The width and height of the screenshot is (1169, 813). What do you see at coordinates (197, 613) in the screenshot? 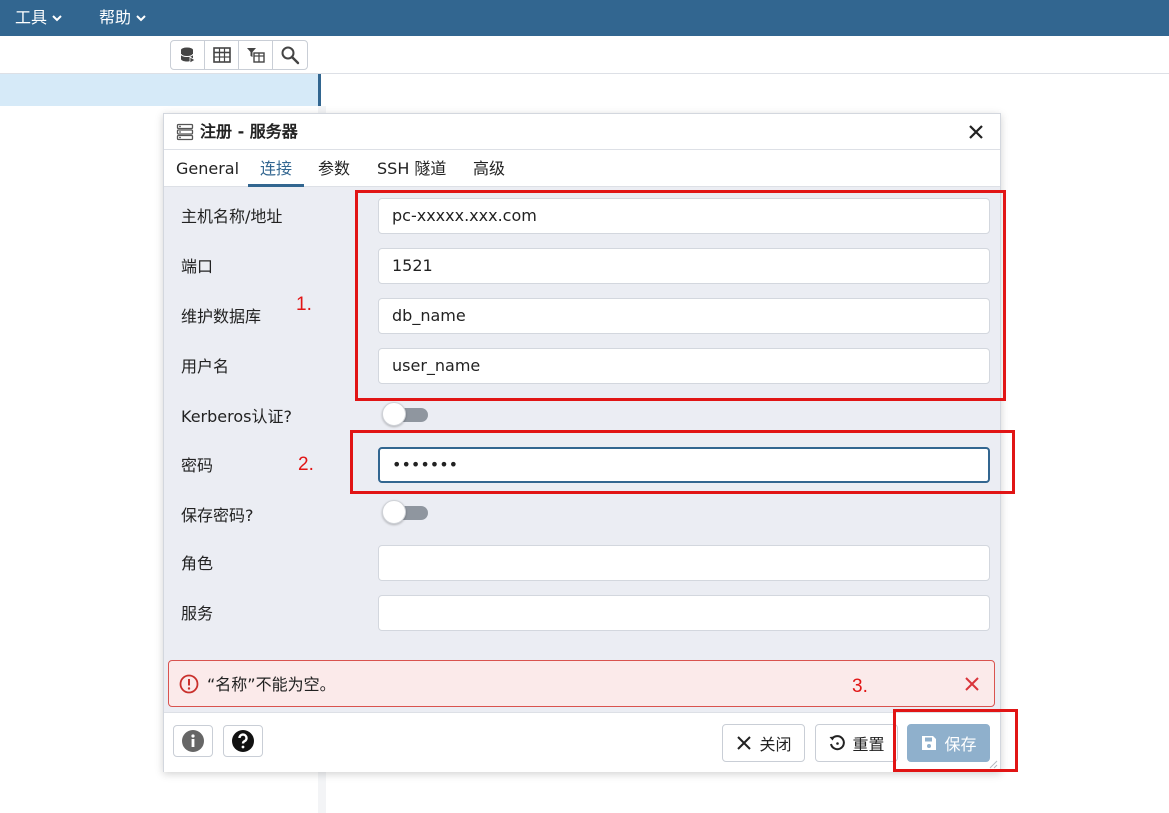
I see `service-label: 服务` at bounding box center [197, 613].